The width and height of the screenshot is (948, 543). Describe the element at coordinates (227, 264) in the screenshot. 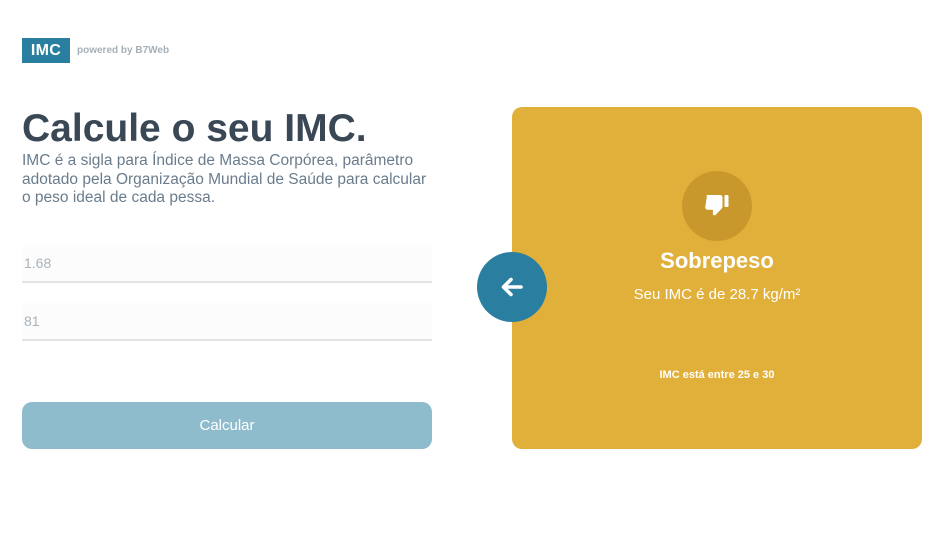

I see `height-input: 1.68` at that location.